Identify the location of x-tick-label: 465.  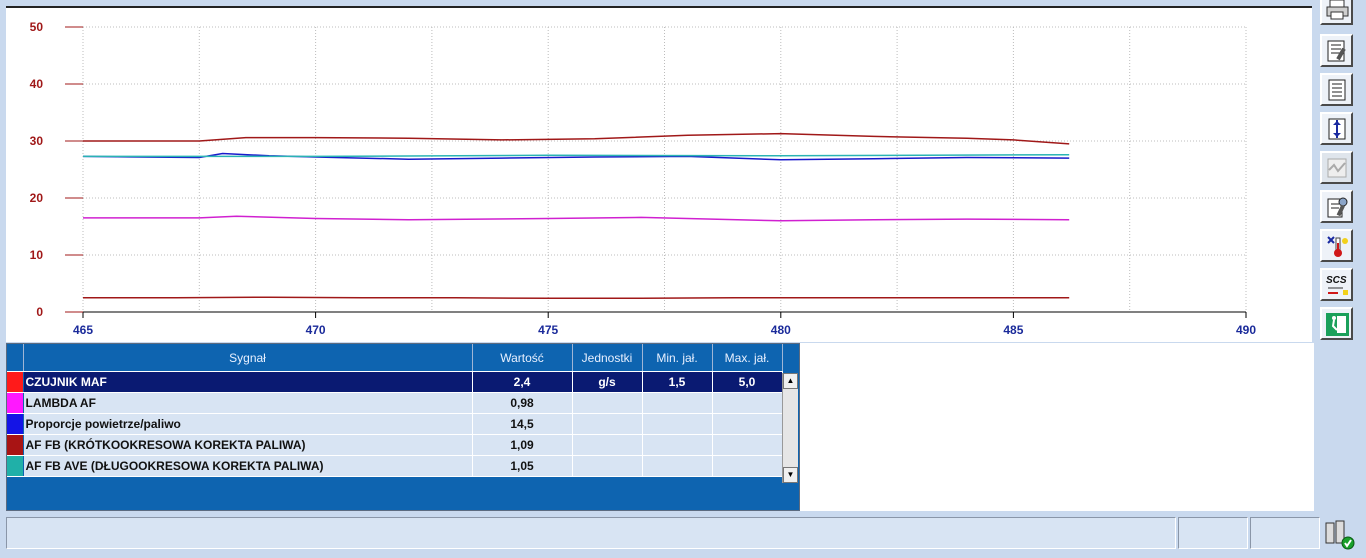
(83, 330).